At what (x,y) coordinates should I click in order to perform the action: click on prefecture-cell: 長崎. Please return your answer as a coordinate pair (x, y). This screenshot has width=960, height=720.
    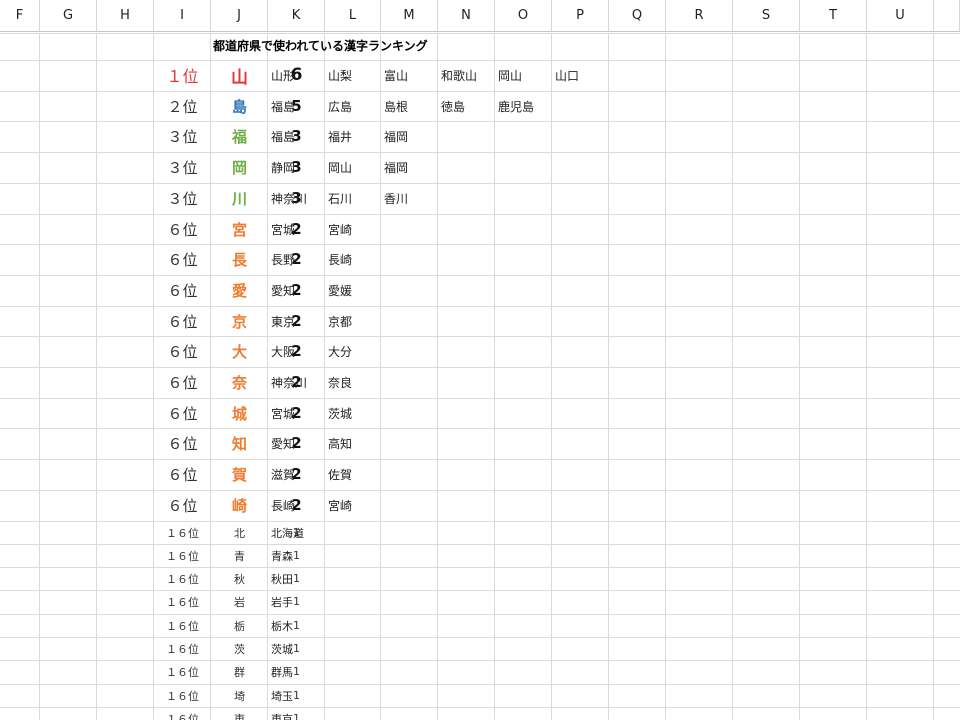
    Looking at the image, I should click on (354, 259).